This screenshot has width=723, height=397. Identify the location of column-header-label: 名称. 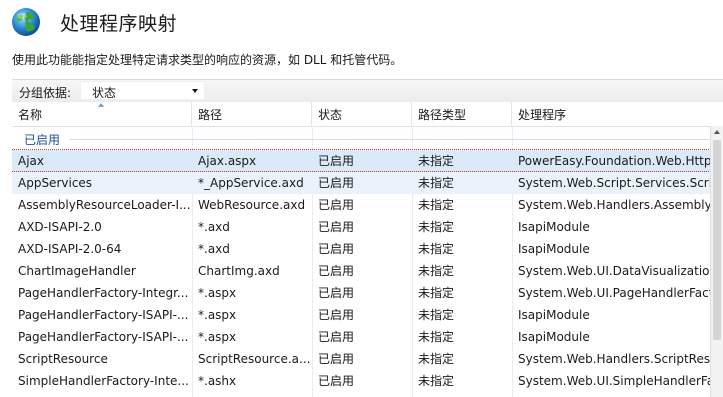
(30, 115).